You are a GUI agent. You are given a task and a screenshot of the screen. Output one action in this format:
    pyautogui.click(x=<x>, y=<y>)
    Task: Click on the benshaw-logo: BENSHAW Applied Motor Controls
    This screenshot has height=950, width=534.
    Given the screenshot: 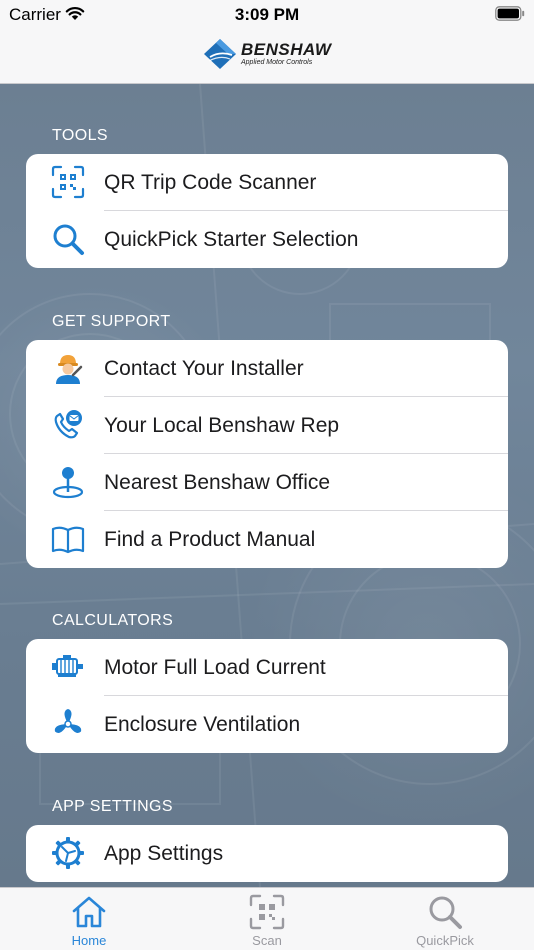 What is the action you would take?
    pyautogui.click(x=268, y=54)
    